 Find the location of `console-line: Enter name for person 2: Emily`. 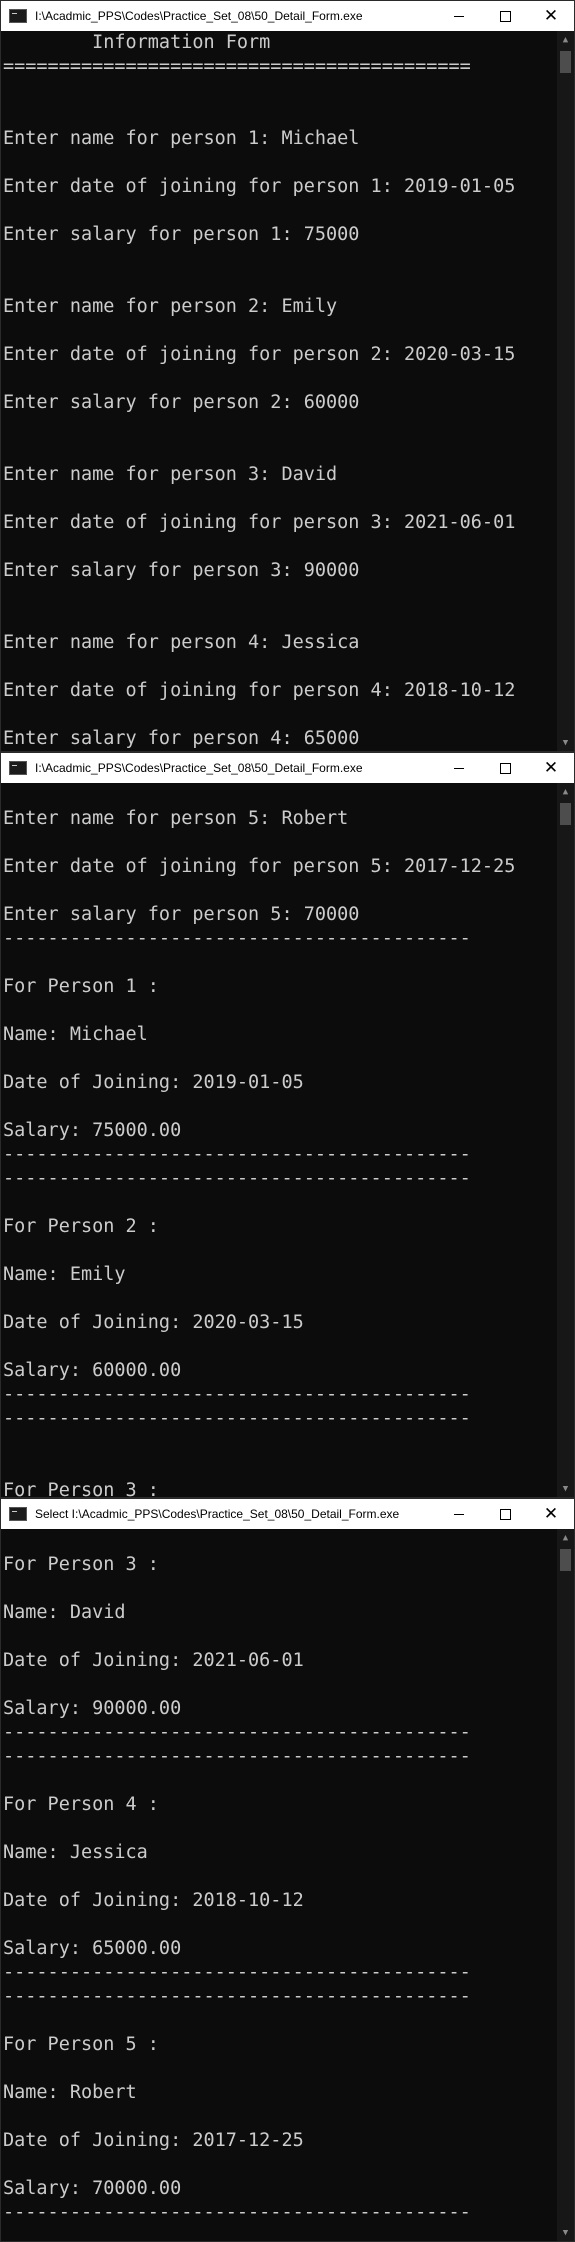

console-line: Enter name for person 2: Emily is located at coordinates (170, 306).